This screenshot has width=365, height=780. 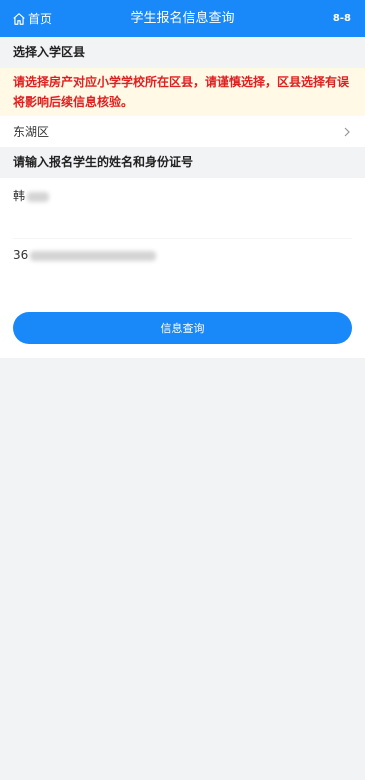 I want to click on district-select: 东湖区, so click(x=182, y=131).